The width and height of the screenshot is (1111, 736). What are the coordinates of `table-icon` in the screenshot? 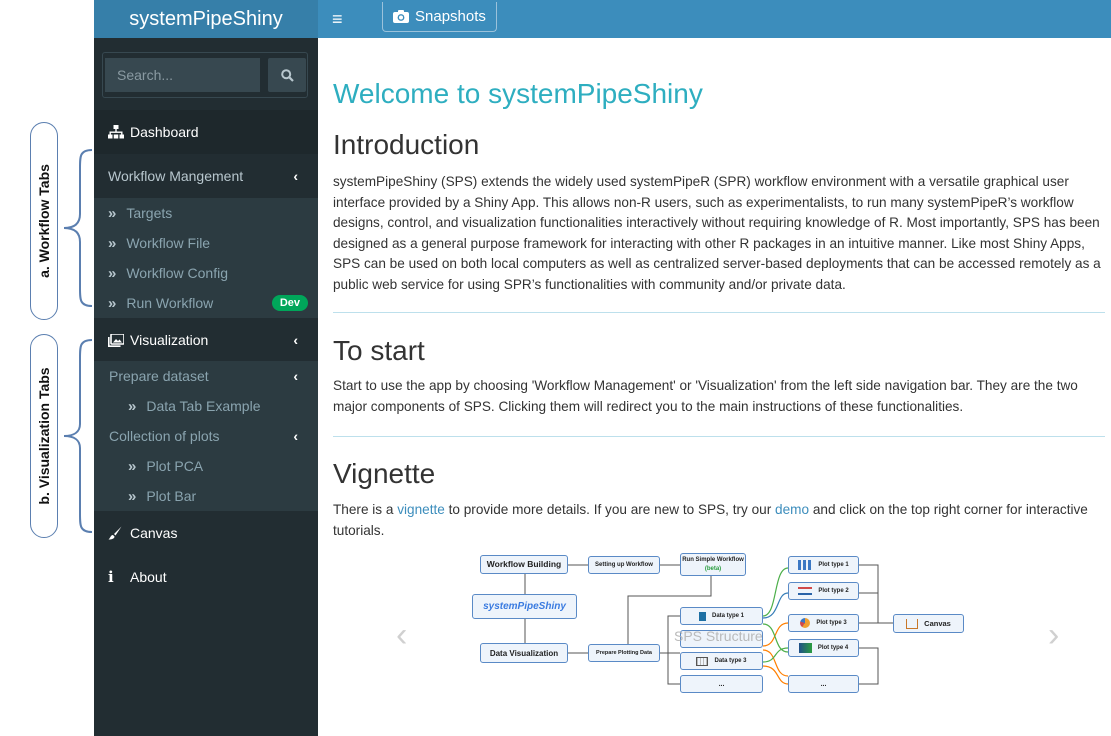 It's located at (702, 661).